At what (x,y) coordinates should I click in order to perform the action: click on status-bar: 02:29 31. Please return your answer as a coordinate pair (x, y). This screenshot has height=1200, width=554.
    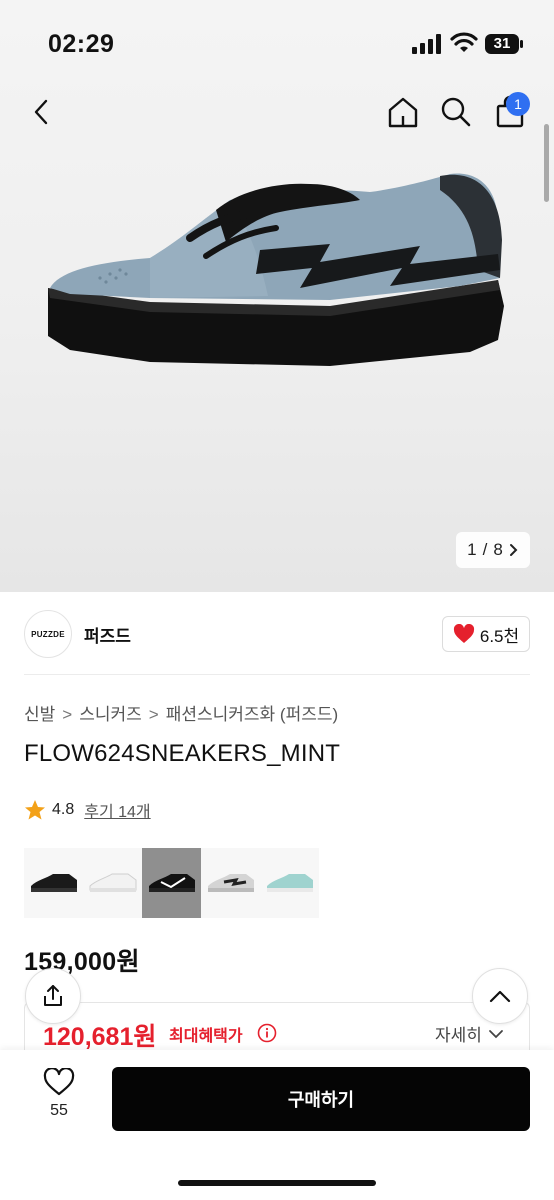
    Looking at the image, I should click on (277, 40).